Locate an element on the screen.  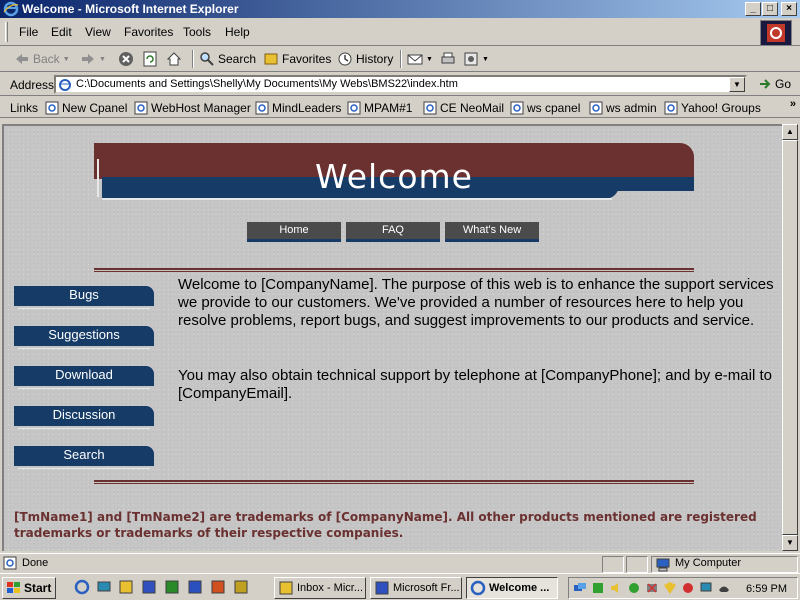
edit-button: ▼ is located at coordinates (476, 59).